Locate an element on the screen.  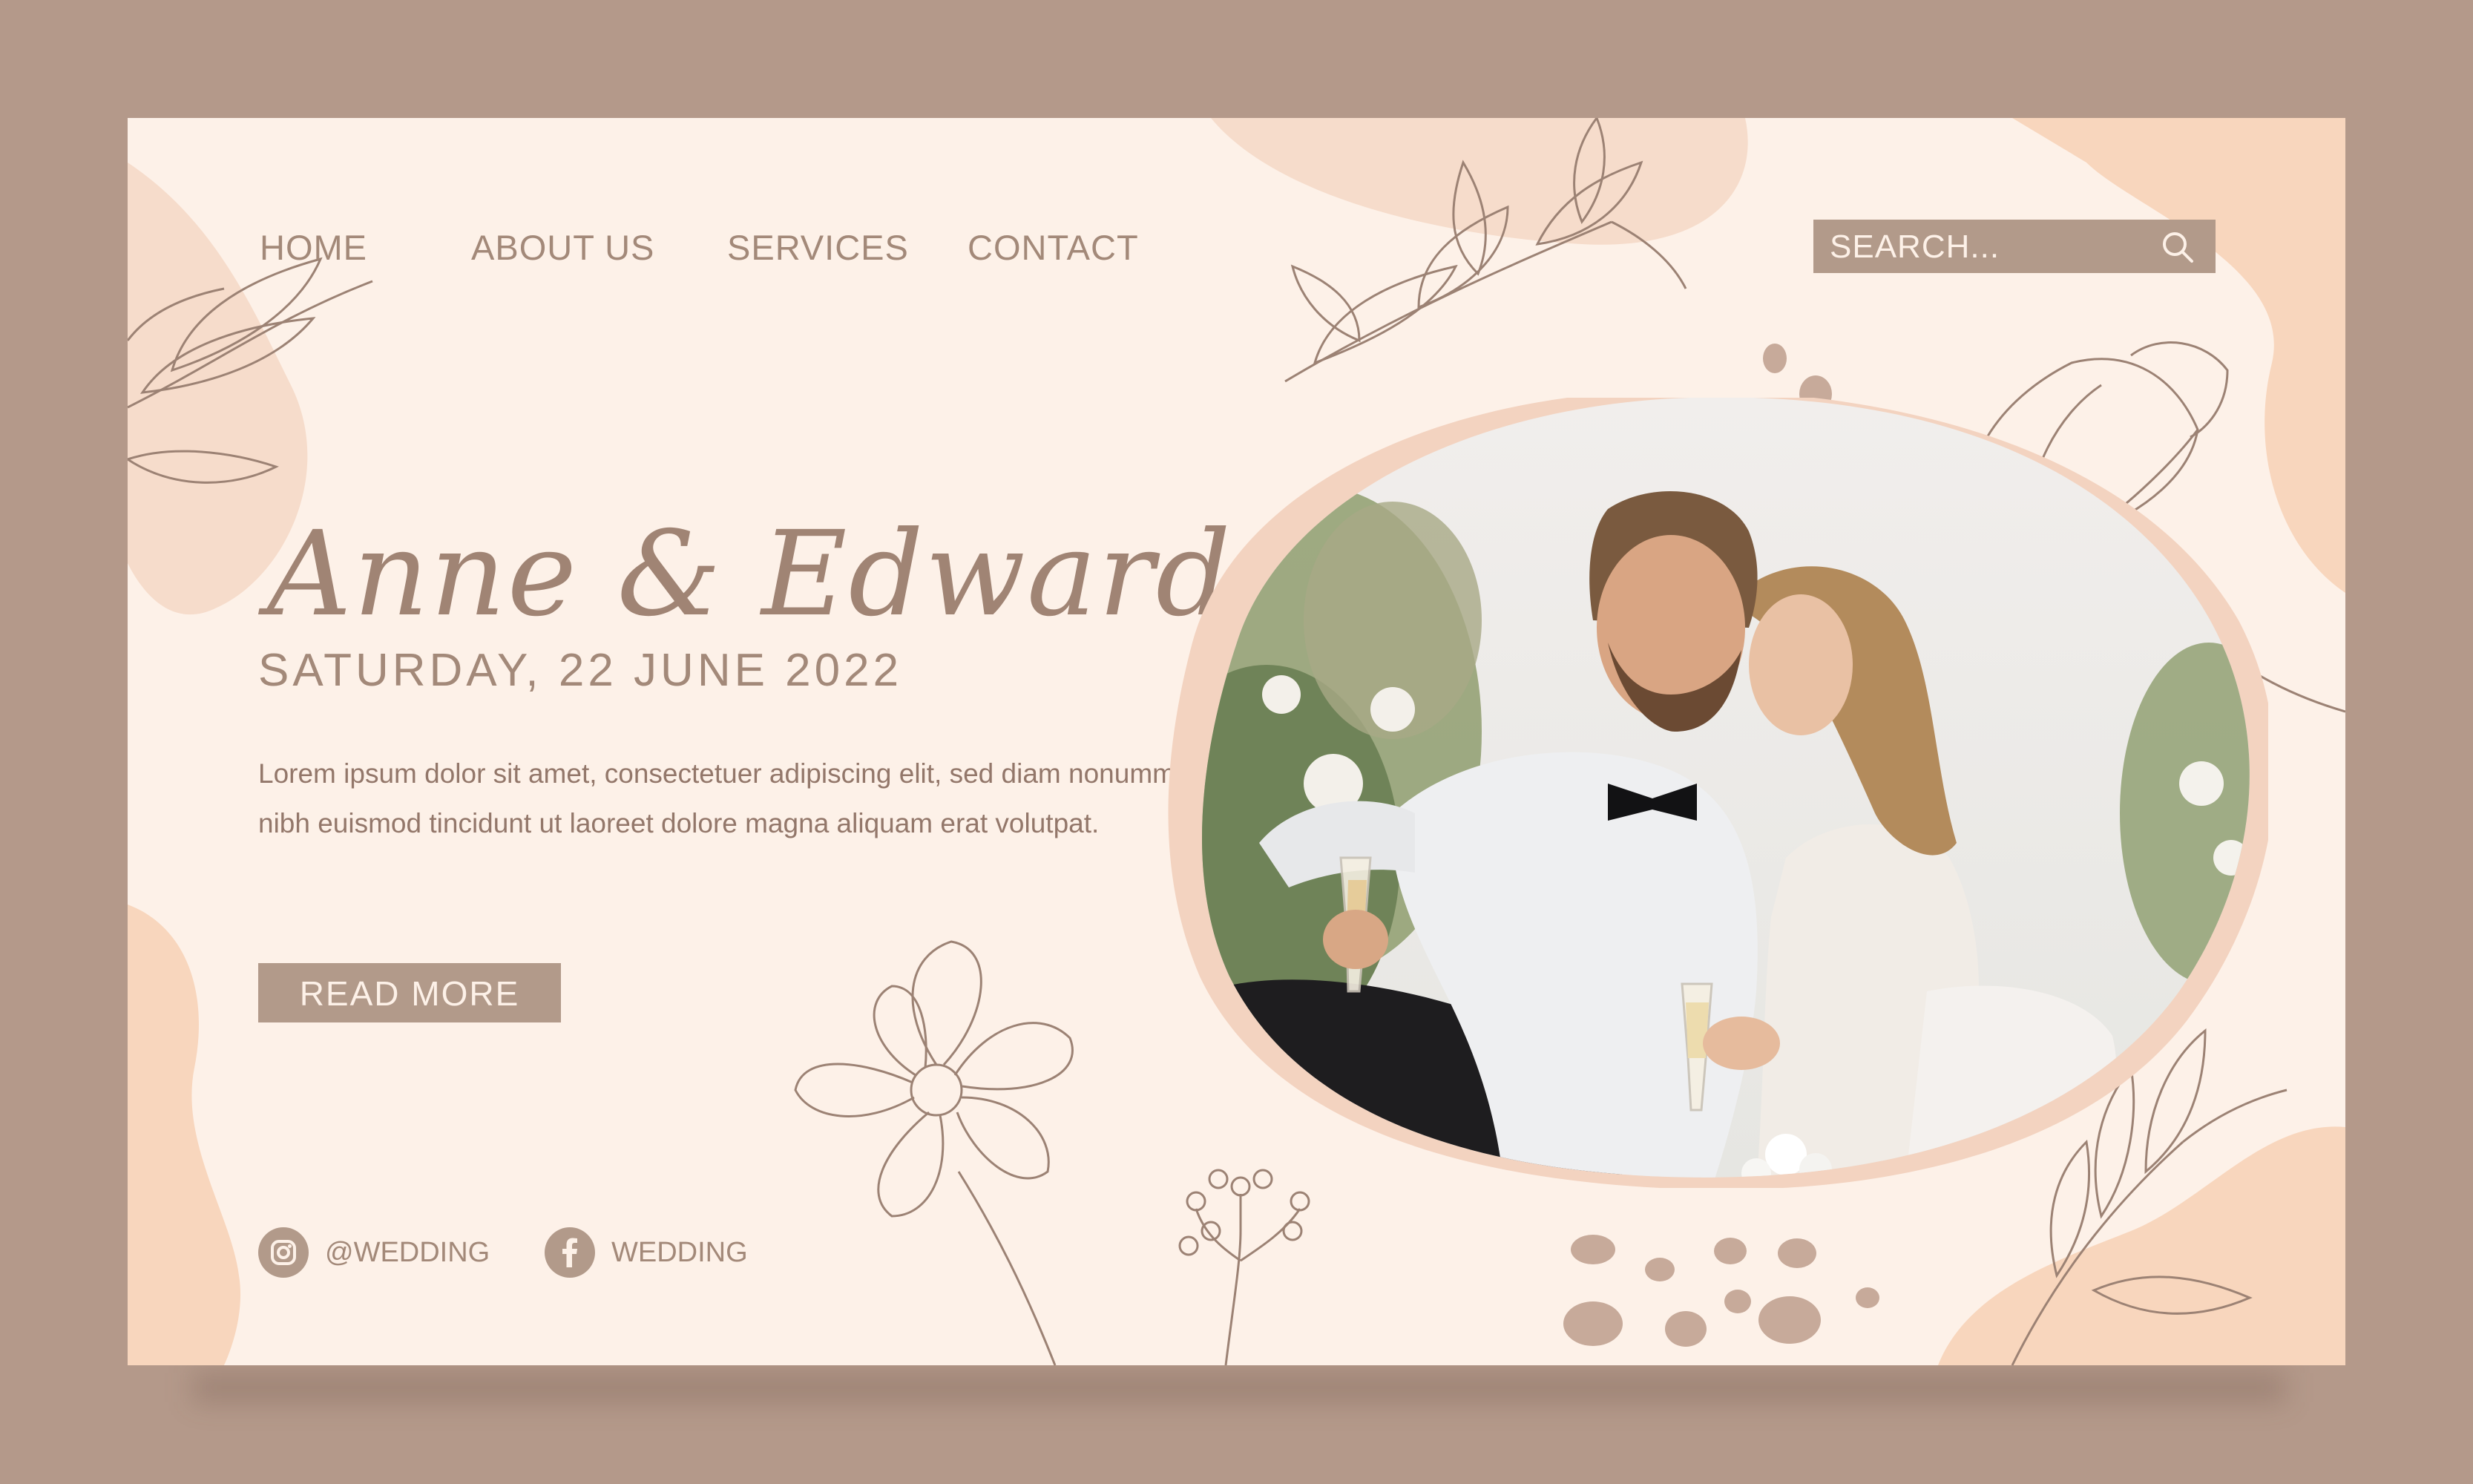
page-shadow is located at coordinates (1239, 1387).